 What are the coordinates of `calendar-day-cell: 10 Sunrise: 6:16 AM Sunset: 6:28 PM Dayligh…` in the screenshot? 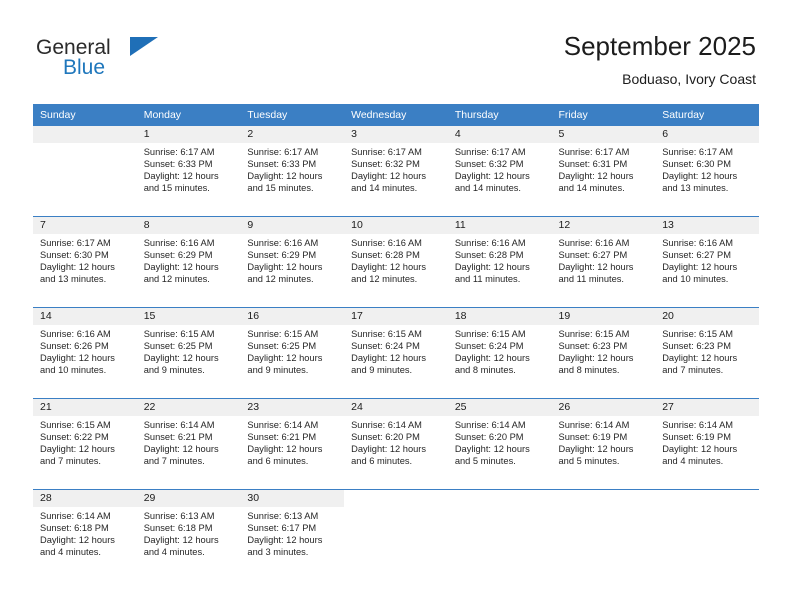 It's located at (396, 262).